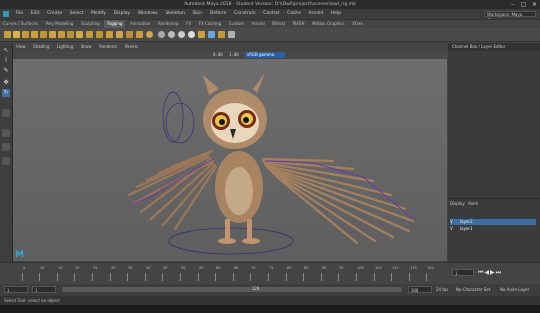 The height and width of the screenshot is (313, 540). What do you see at coordinates (115, 24) in the screenshot?
I see `shelf-tab-active: Rigging` at bounding box center [115, 24].